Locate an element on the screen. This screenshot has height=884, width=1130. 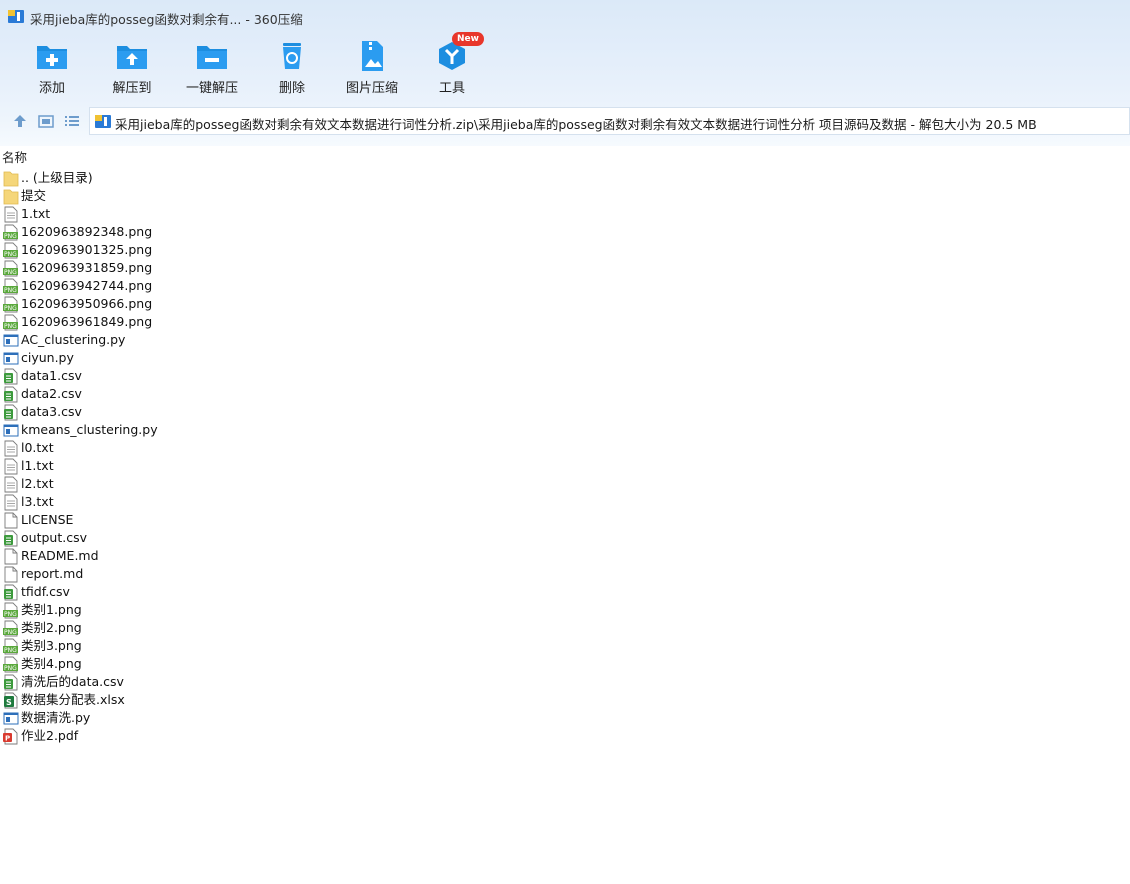
folder-row: .. (上级目录) is located at coordinates (300, 178).